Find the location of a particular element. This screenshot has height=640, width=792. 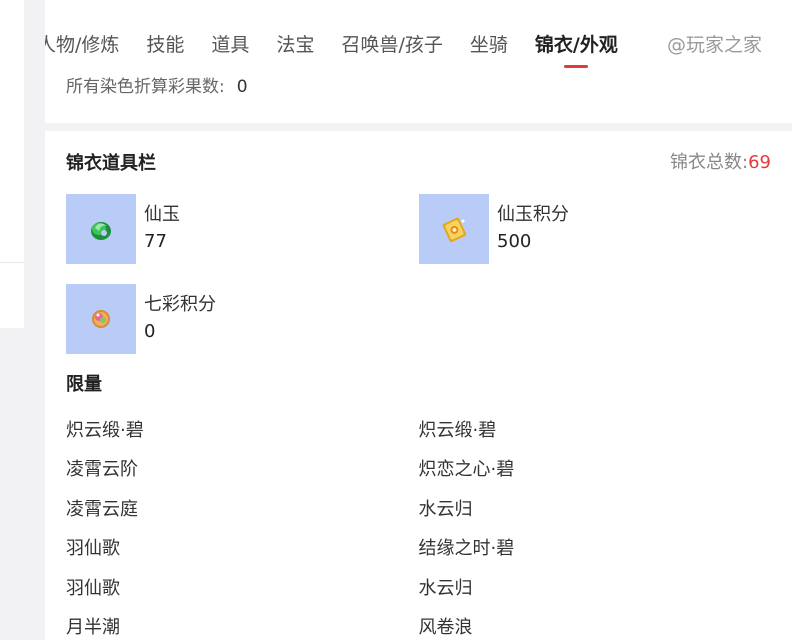

item-info: 仙玉 77 is located at coordinates (162, 225).